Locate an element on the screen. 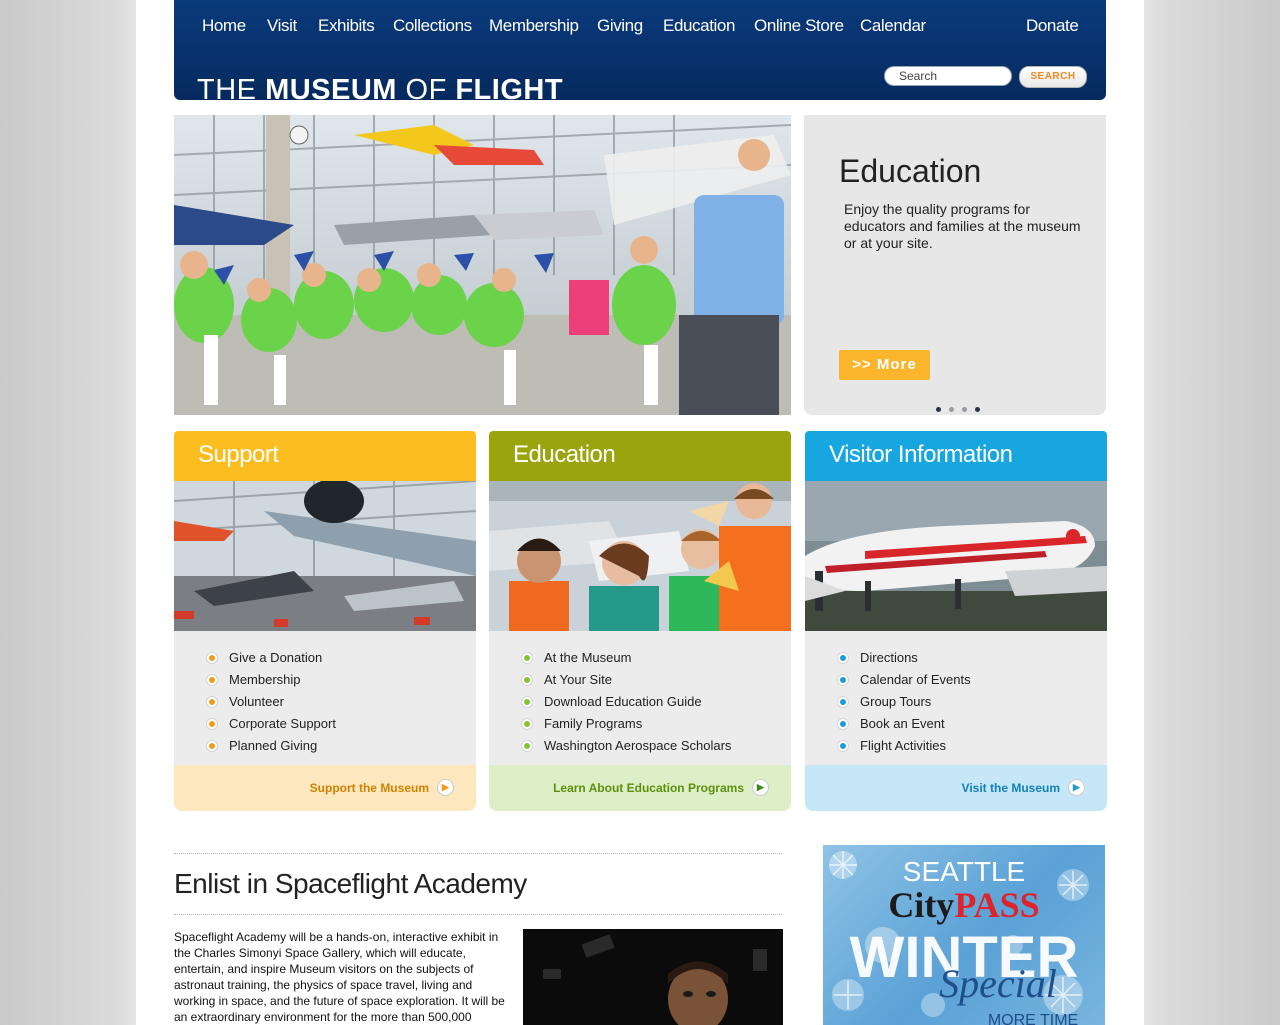  link-label: Calendar of Events is located at coordinates (915, 679).